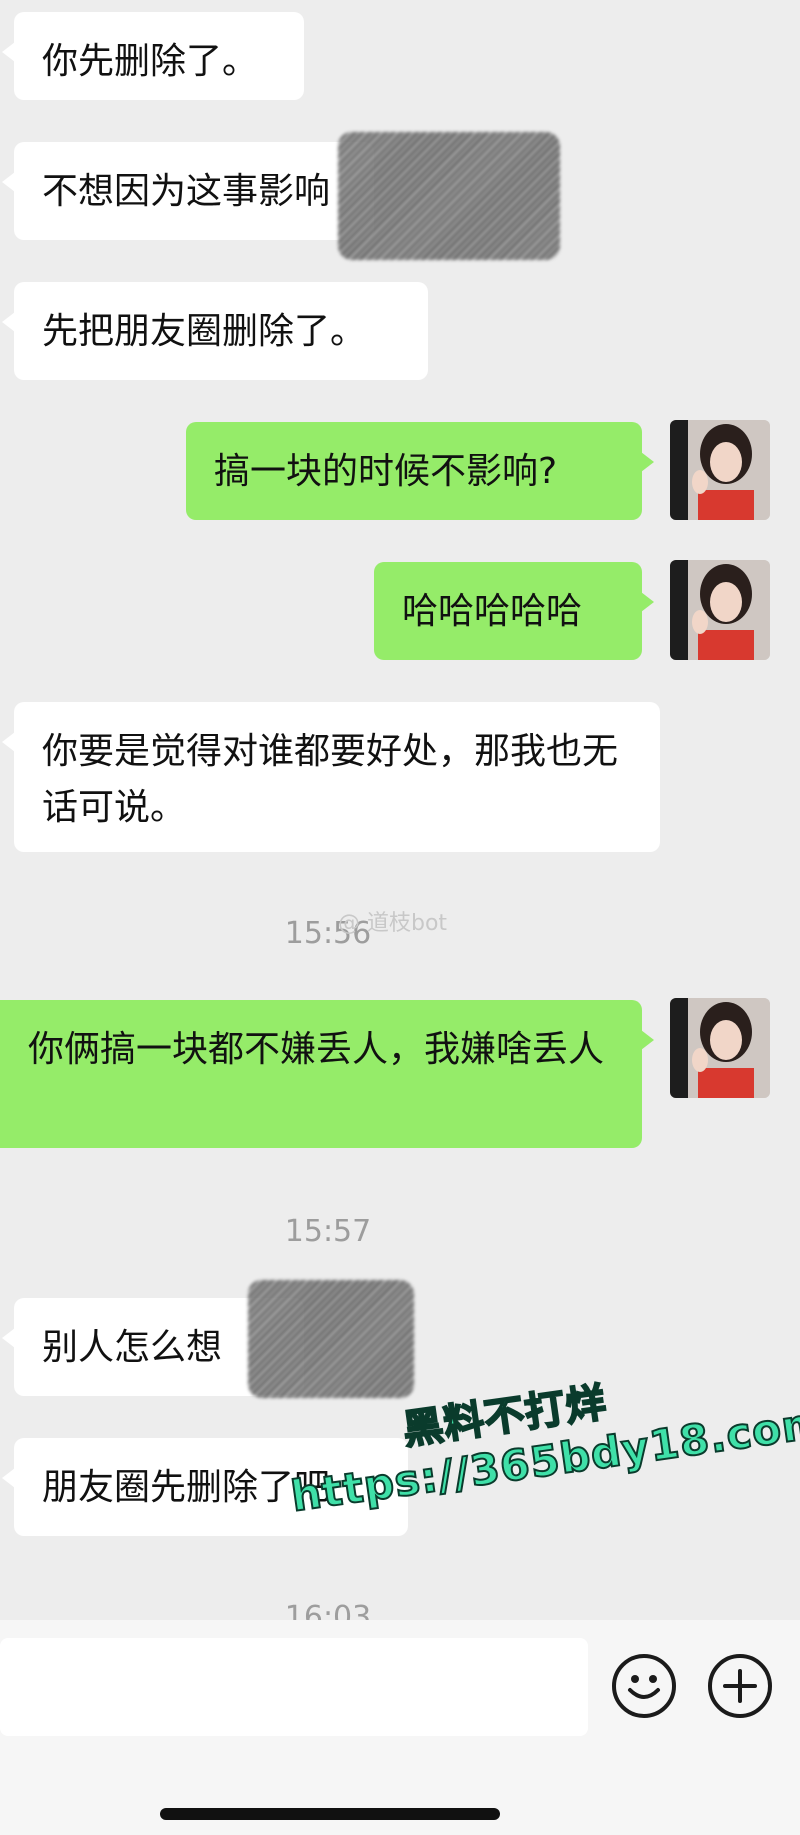  Describe the element at coordinates (215, 331) in the screenshot. I see `incoming-message: 先把朋友圈删除了。` at that location.